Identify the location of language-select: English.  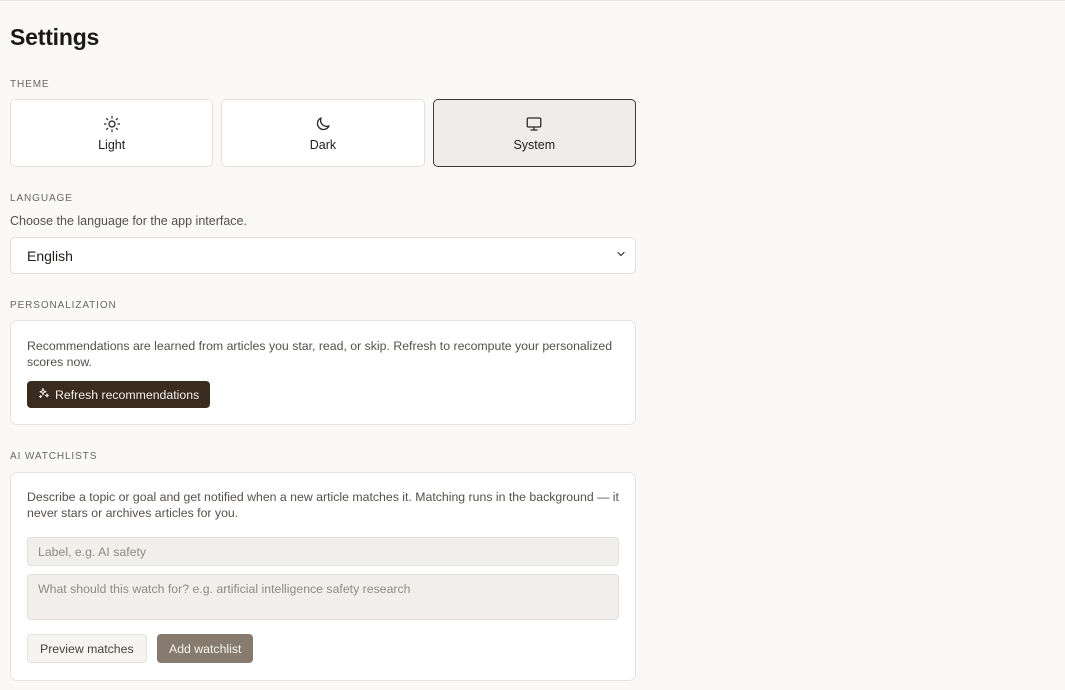
(323, 255).